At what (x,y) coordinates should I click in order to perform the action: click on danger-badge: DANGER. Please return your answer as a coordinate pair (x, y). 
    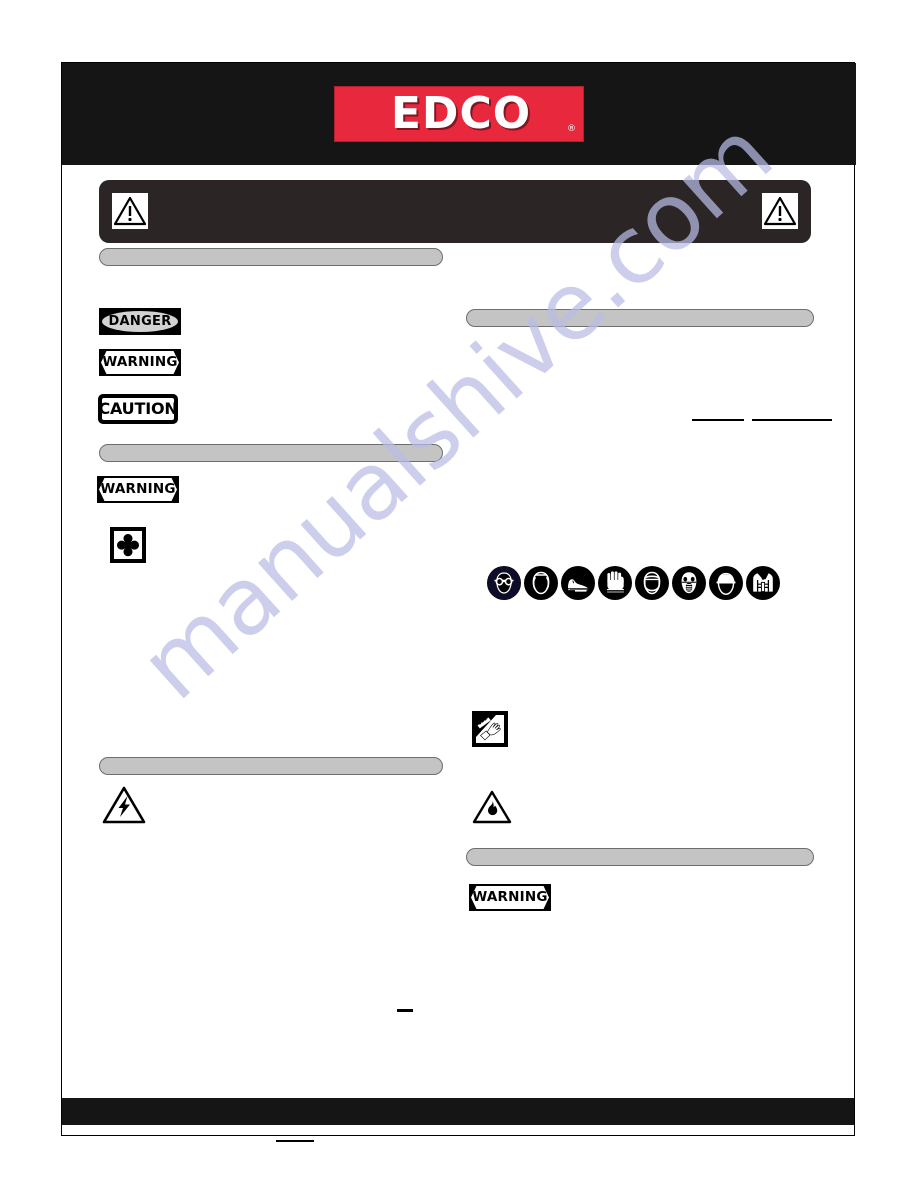
    Looking at the image, I should click on (140, 321).